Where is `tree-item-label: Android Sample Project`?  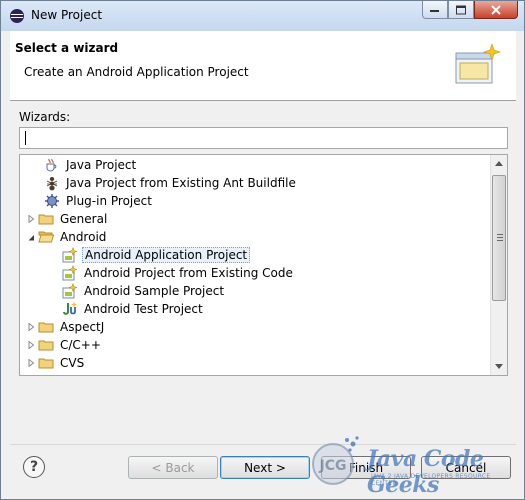
tree-item-label: Android Sample Project is located at coordinates (154, 291).